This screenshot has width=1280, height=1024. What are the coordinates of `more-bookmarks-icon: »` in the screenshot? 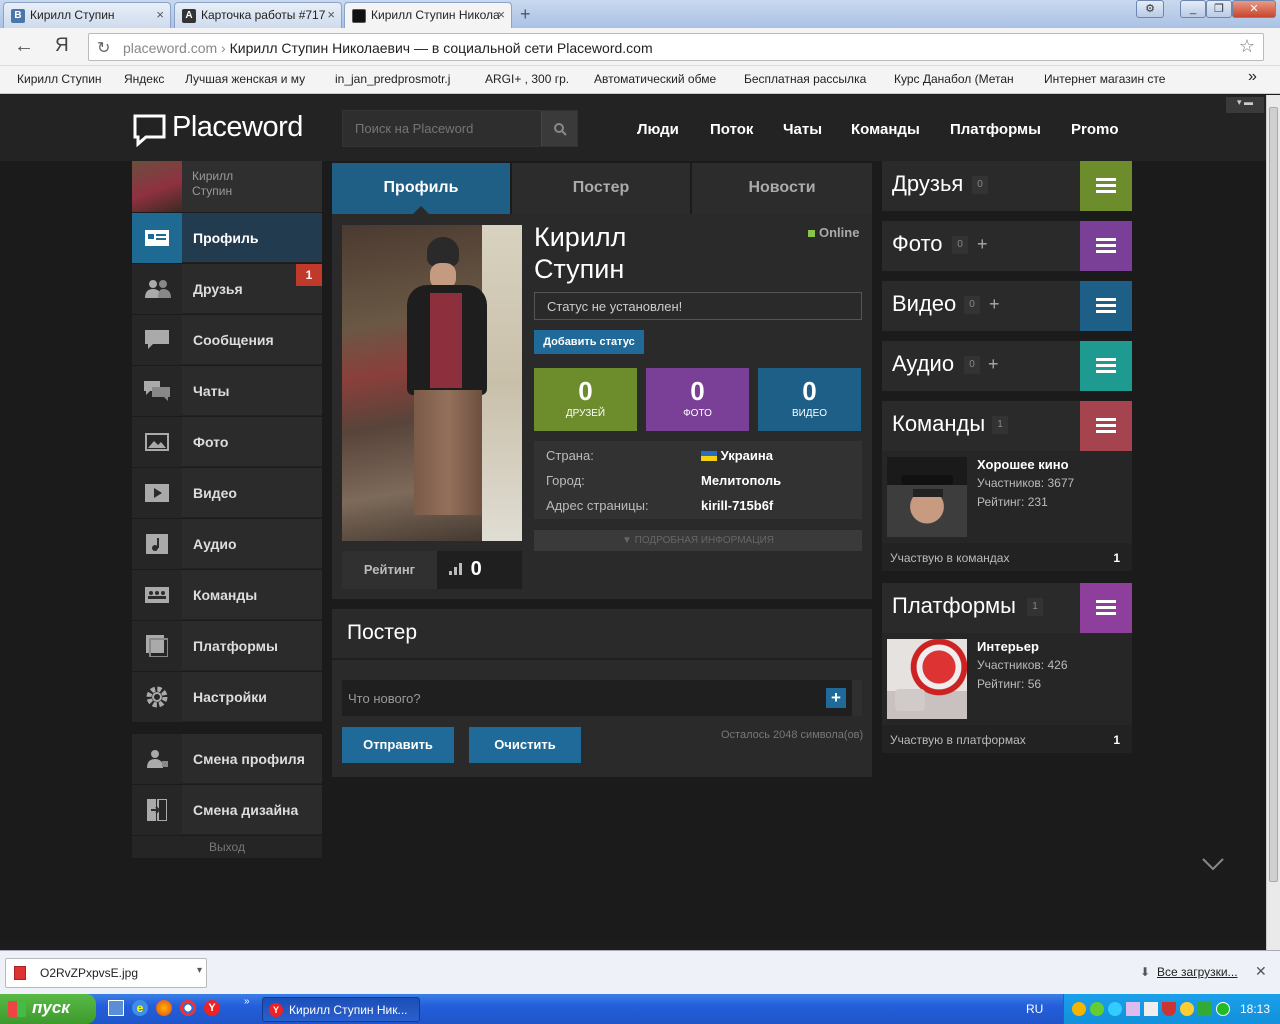 It's located at (1252, 77).